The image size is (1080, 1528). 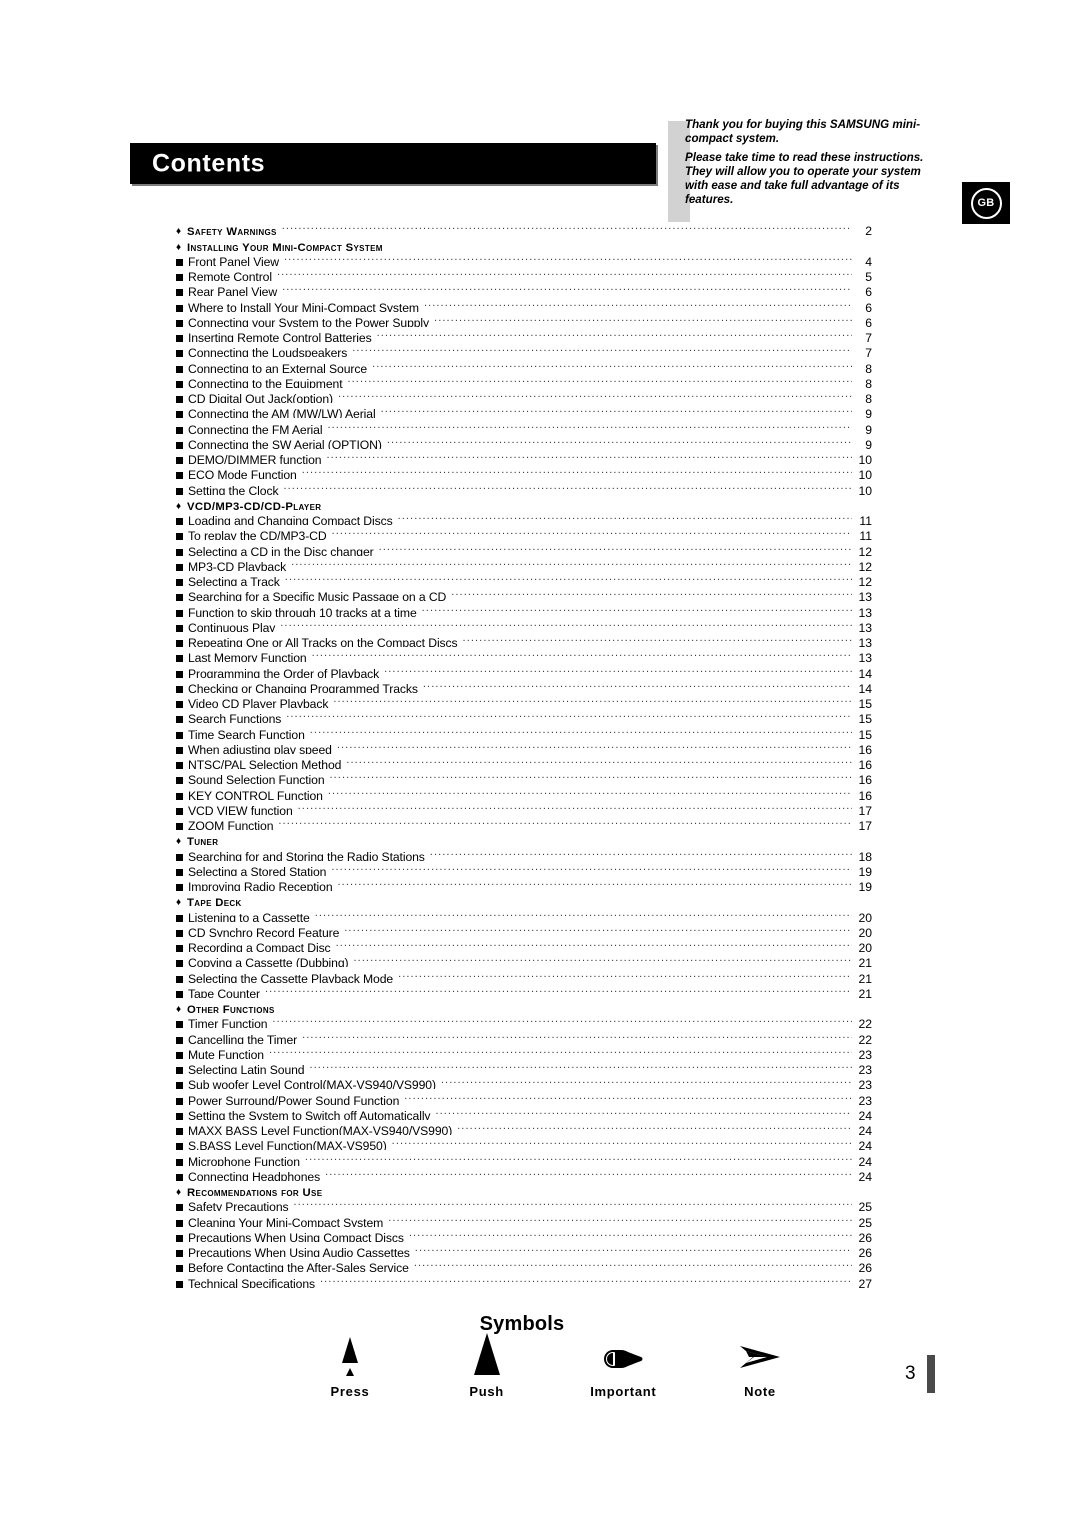 I want to click on toc-entry-row: Loading and Changing Compact Discs 11, so click(x=524, y=517).